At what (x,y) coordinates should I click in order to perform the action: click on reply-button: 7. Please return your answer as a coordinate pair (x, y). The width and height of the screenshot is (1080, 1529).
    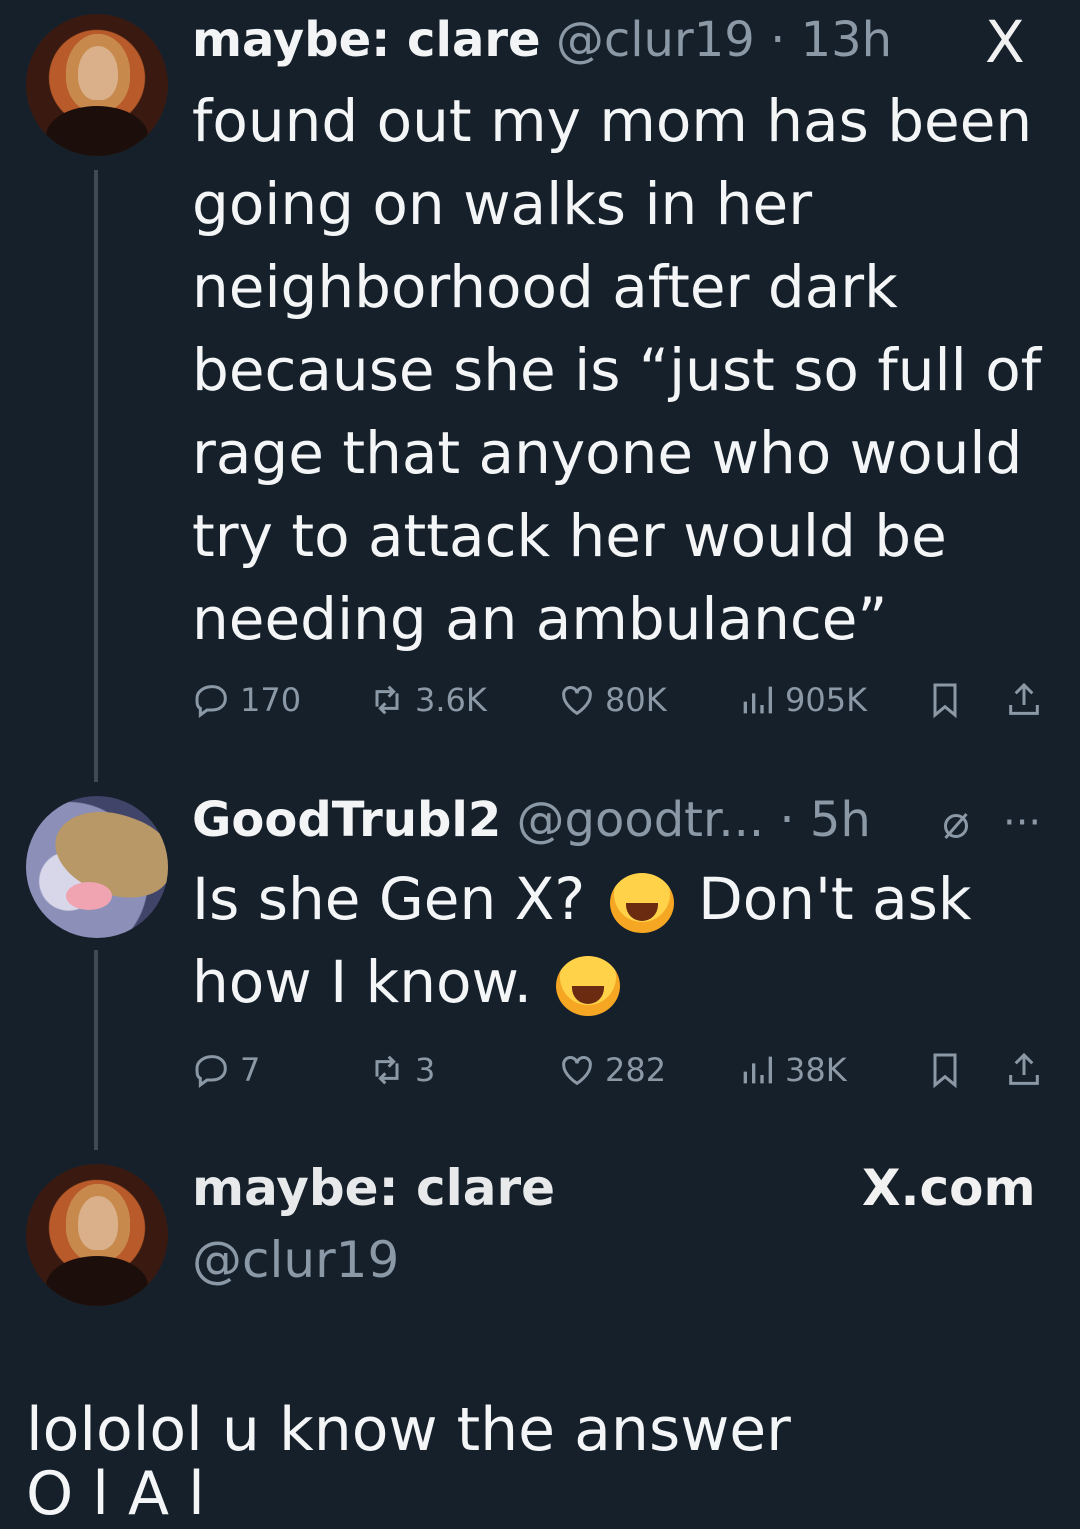
    Looking at the image, I should click on (226, 1070).